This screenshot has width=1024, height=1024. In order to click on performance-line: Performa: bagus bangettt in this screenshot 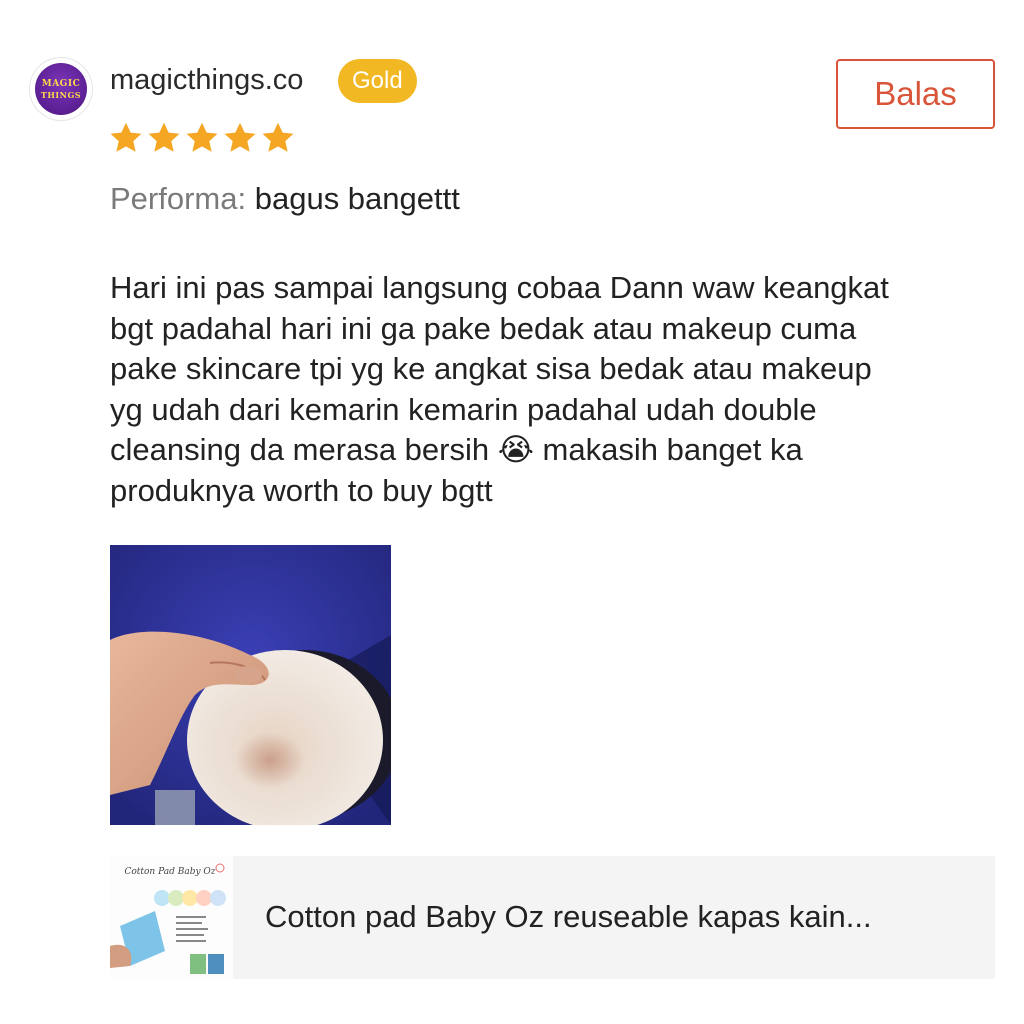, I will do `click(285, 199)`.